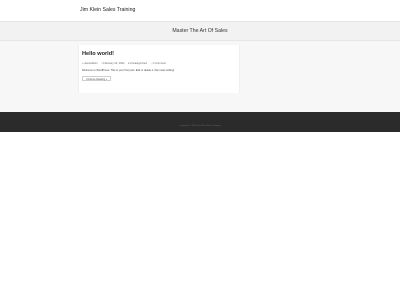 The image size is (400, 300). What do you see at coordinates (90, 63) in the screenshot?
I see `post-author-link: JamesKlein` at bounding box center [90, 63].